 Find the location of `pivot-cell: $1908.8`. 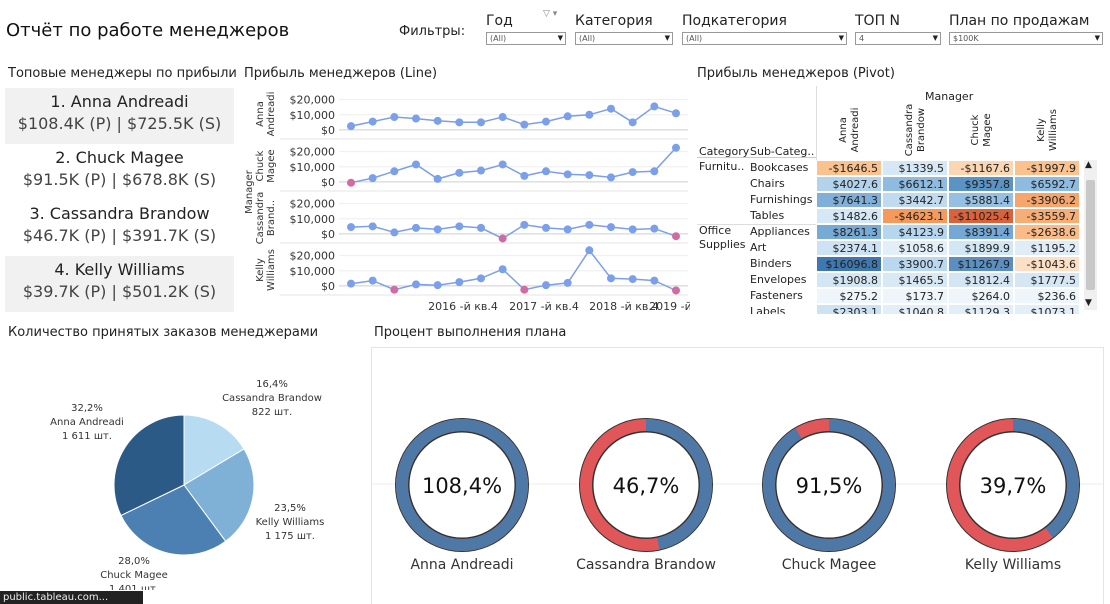

pivot-cell: $1908.8 is located at coordinates (849, 280).